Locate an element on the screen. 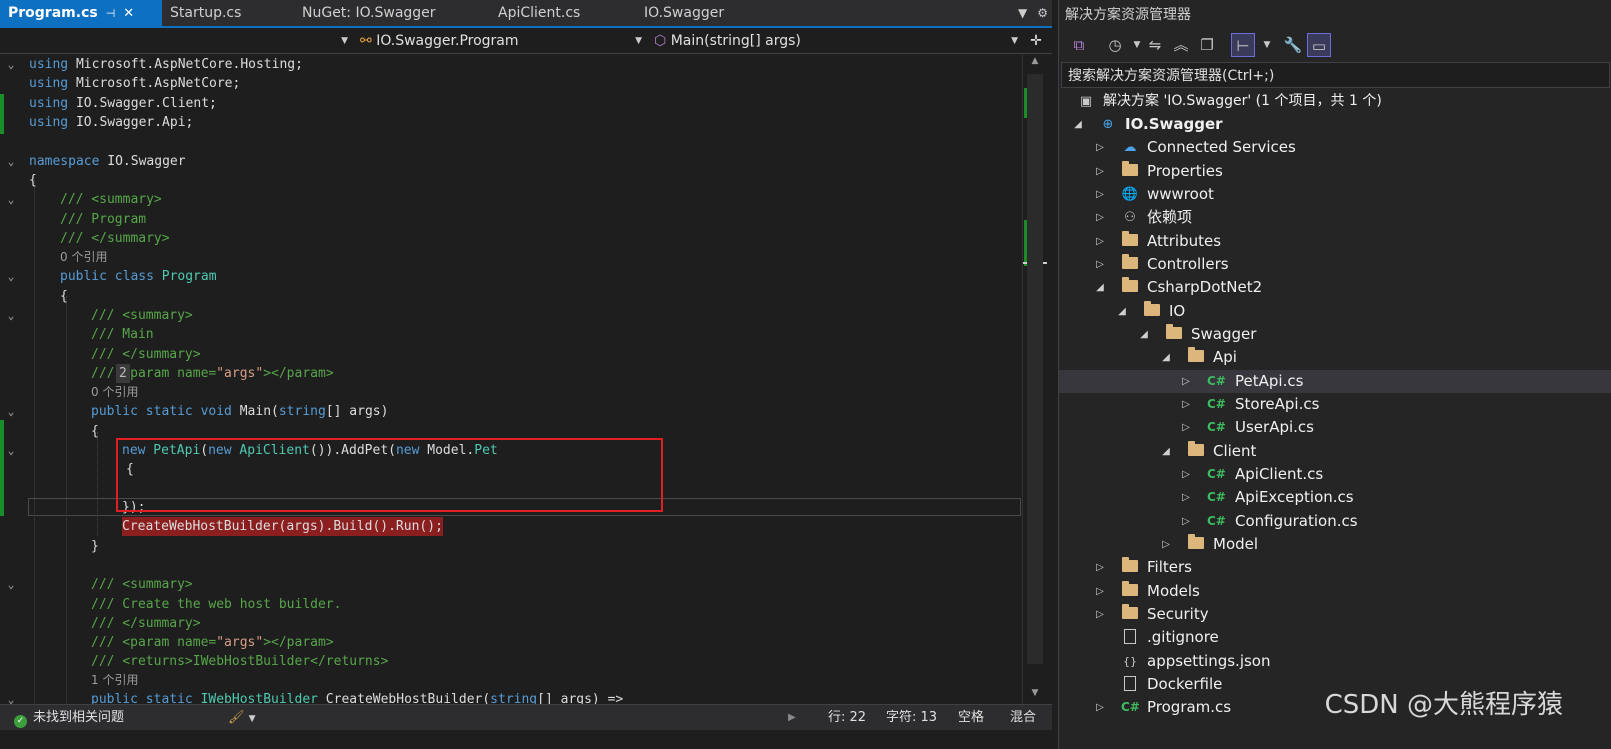 This screenshot has width=1611, height=749. tree-node: ◢ IO is located at coordinates (1335, 311).